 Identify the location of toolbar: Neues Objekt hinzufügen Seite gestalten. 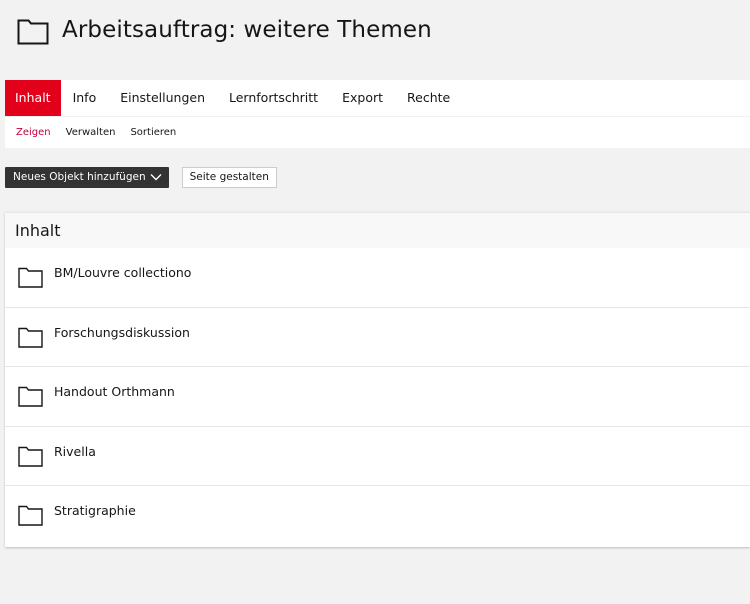
(141, 177).